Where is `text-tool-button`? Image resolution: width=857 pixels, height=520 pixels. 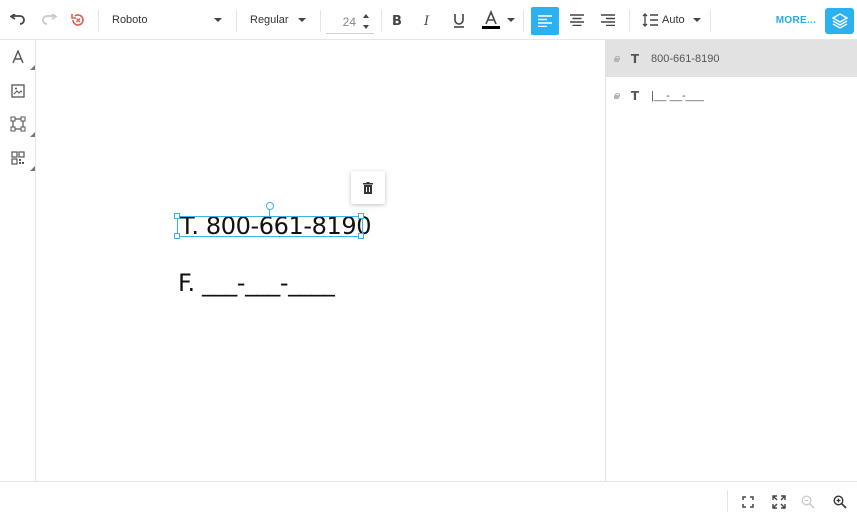 text-tool-button is located at coordinates (18, 57).